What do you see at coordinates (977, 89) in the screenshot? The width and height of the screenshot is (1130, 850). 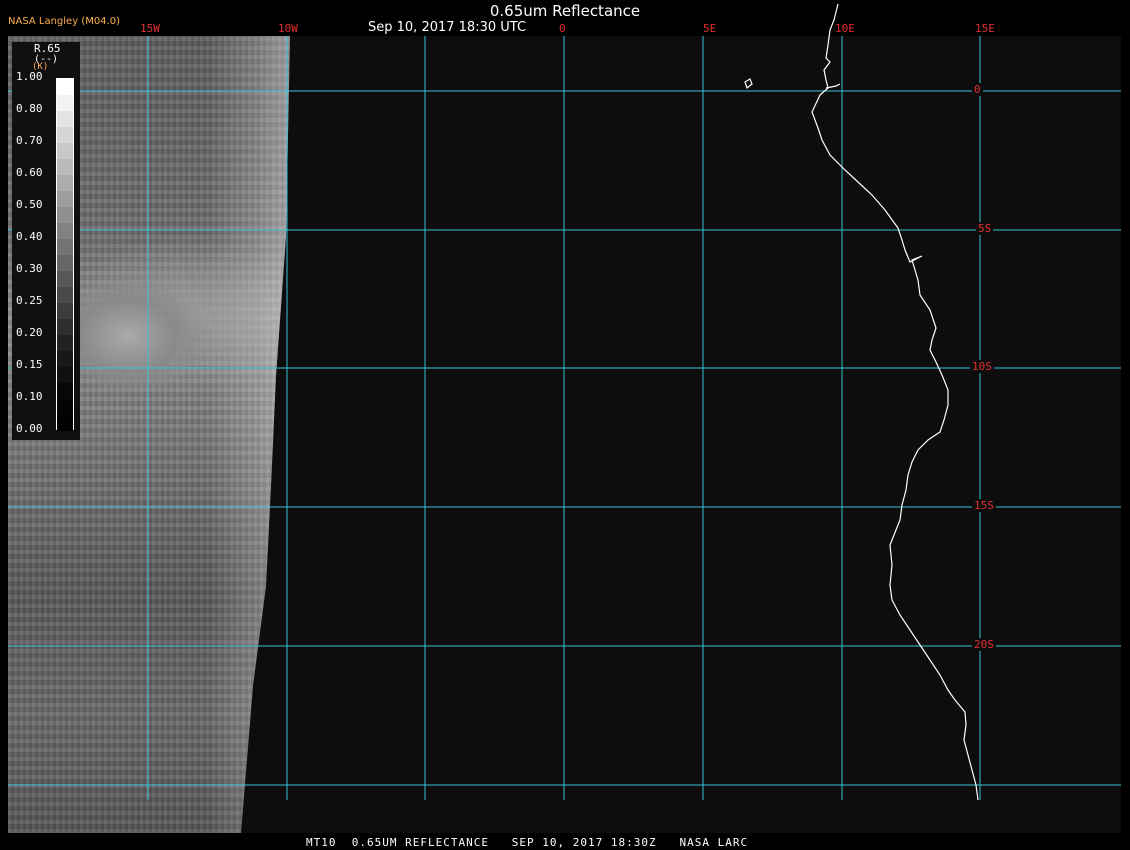 I see `lat-label-0: 0` at bounding box center [977, 89].